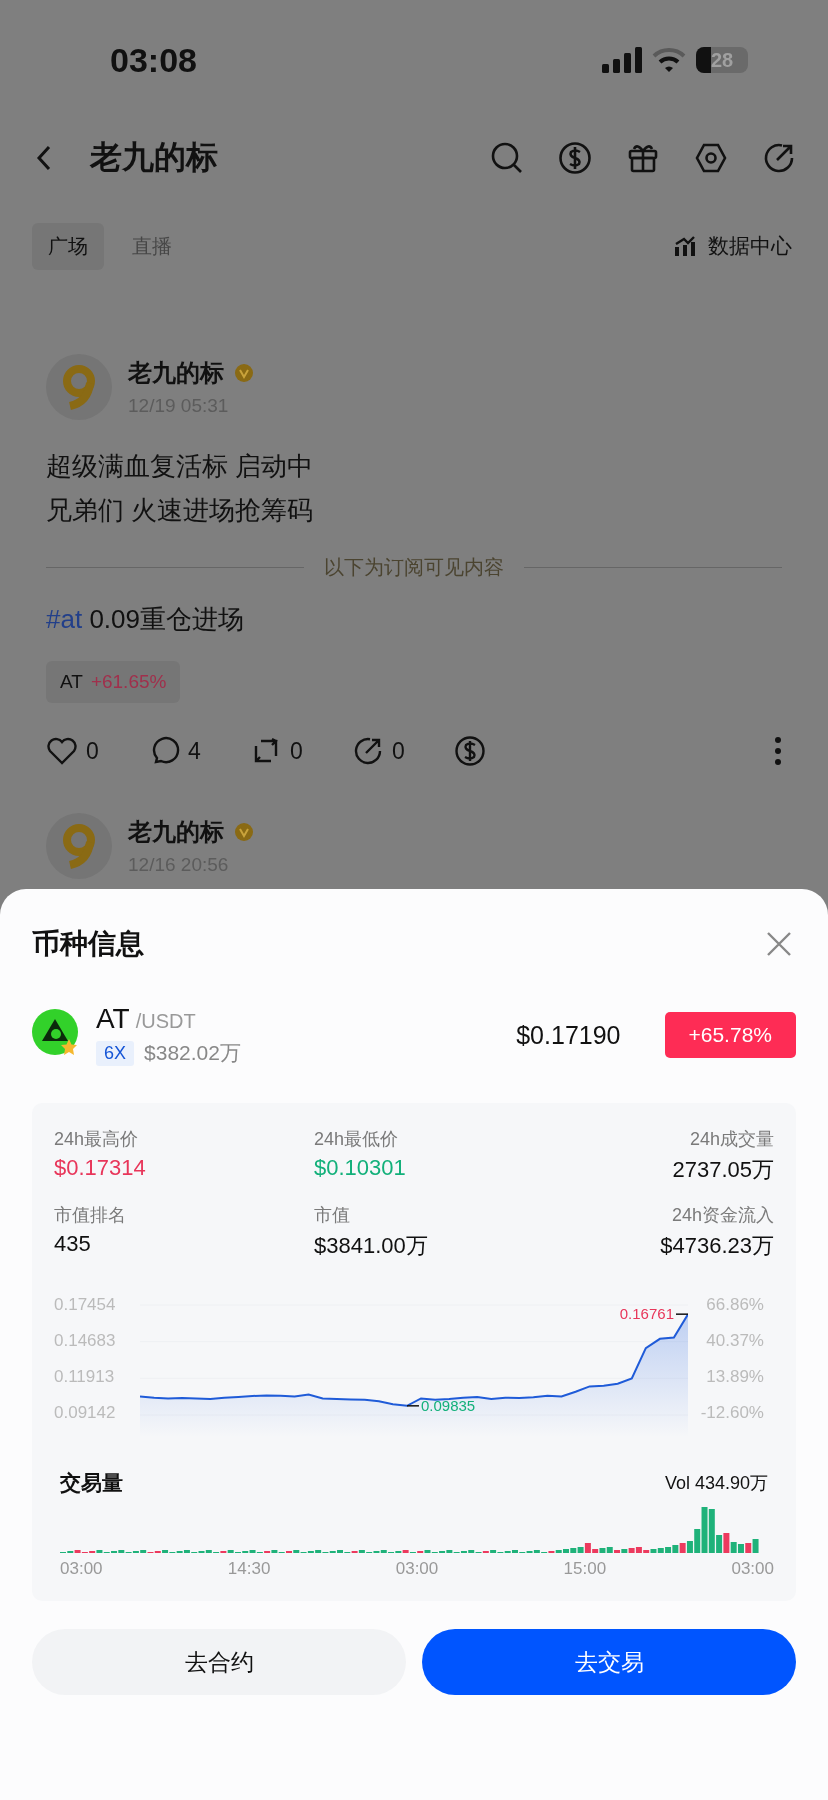 The width and height of the screenshot is (828, 1800). What do you see at coordinates (73, 1244) in the screenshot?
I see `stat-value: 435` at bounding box center [73, 1244].